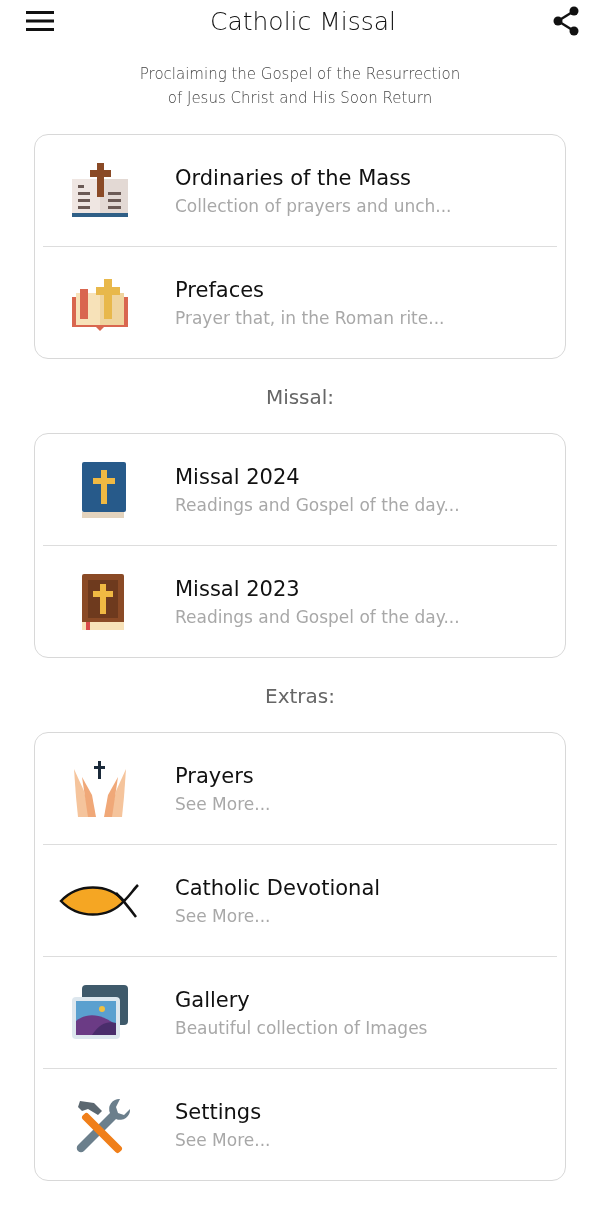 Image resolution: width=600 pixels, height=1208 pixels. Describe the element at coordinates (213, 999) in the screenshot. I see `item-title: Gallery` at that location.